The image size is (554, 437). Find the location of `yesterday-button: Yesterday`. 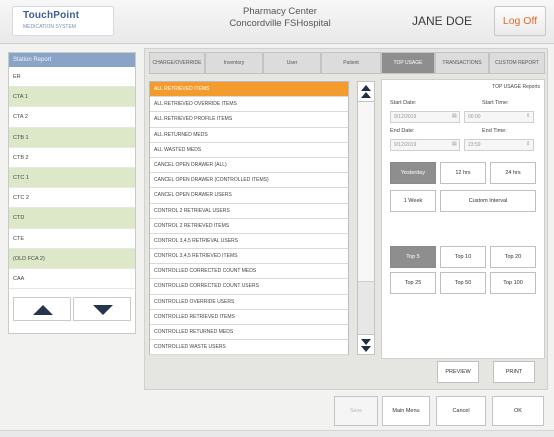

yesterday-button: Yesterday is located at coordinates (413, 173).